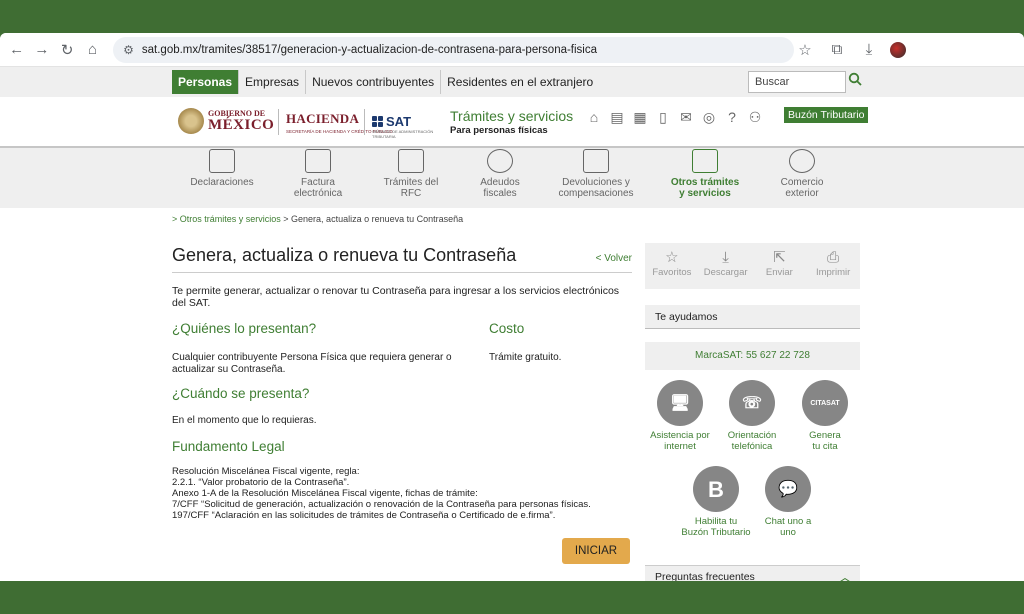  I want to click on category-label: Otros trámites, so click(705, 182).